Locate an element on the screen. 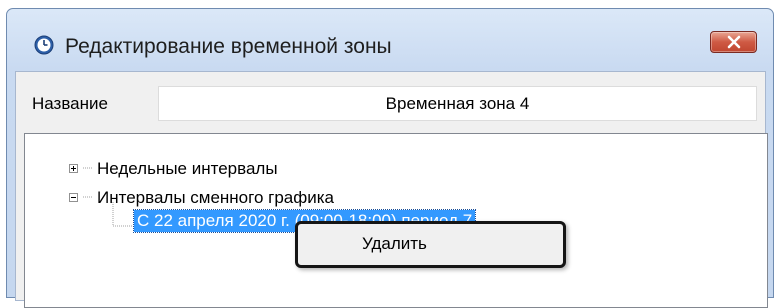 Image resolution: width=780 pixels, height=308 pixels. name-label: Название is located at coordinates (70, 103).